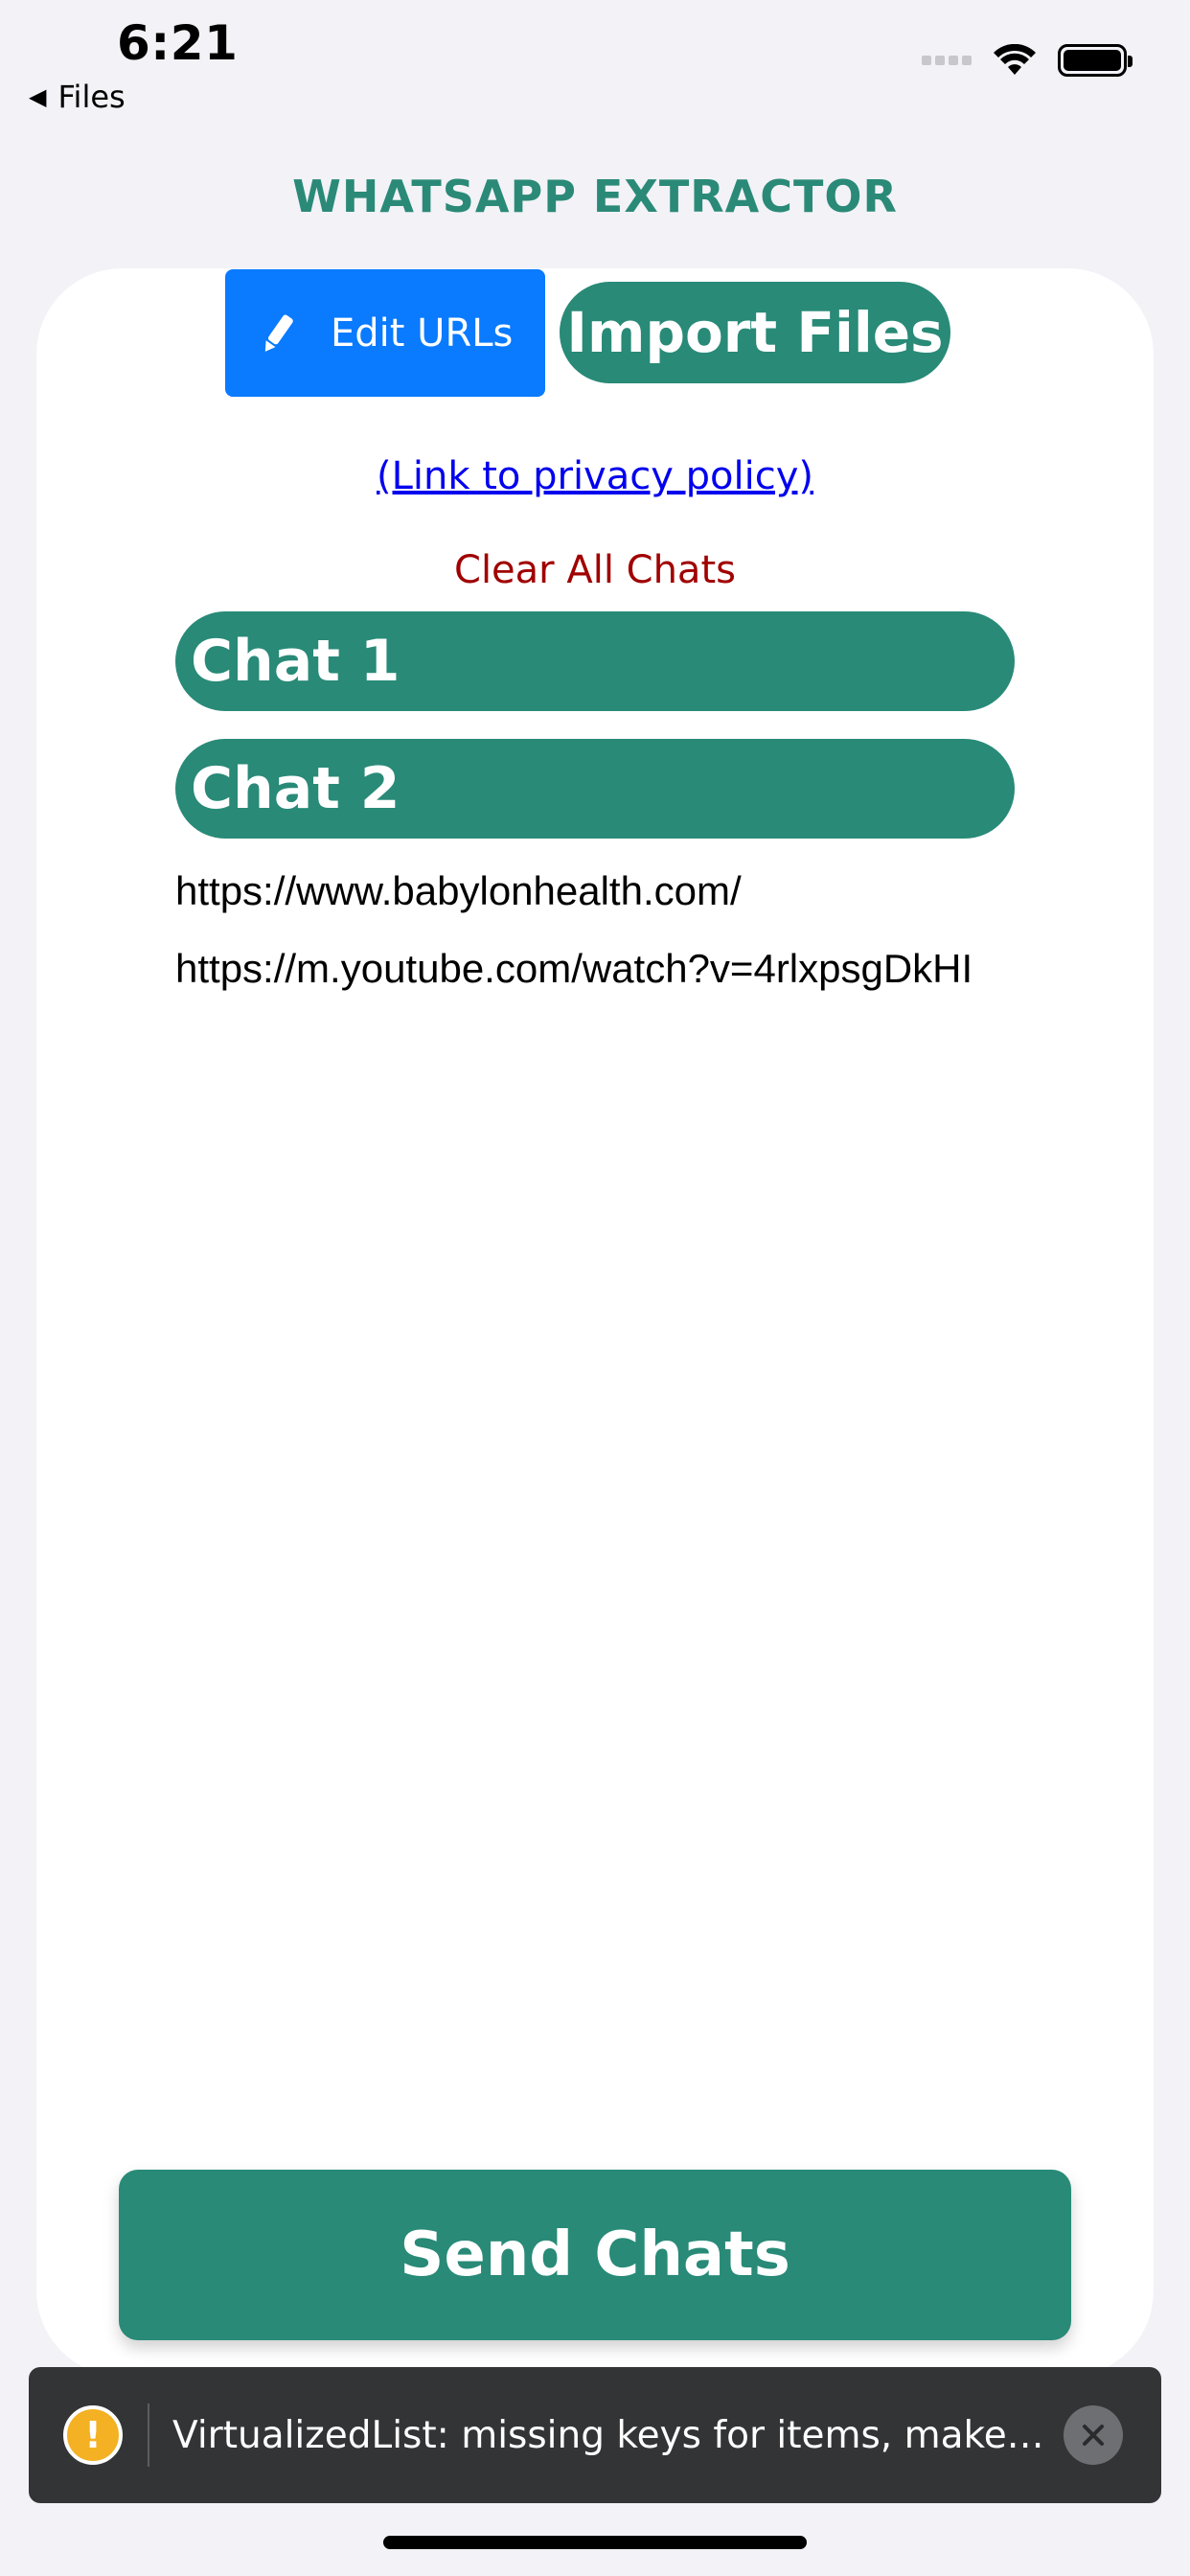 This screenshot has height=2576, width=1190. I want to click on back-label: Files, so click(91, 97).